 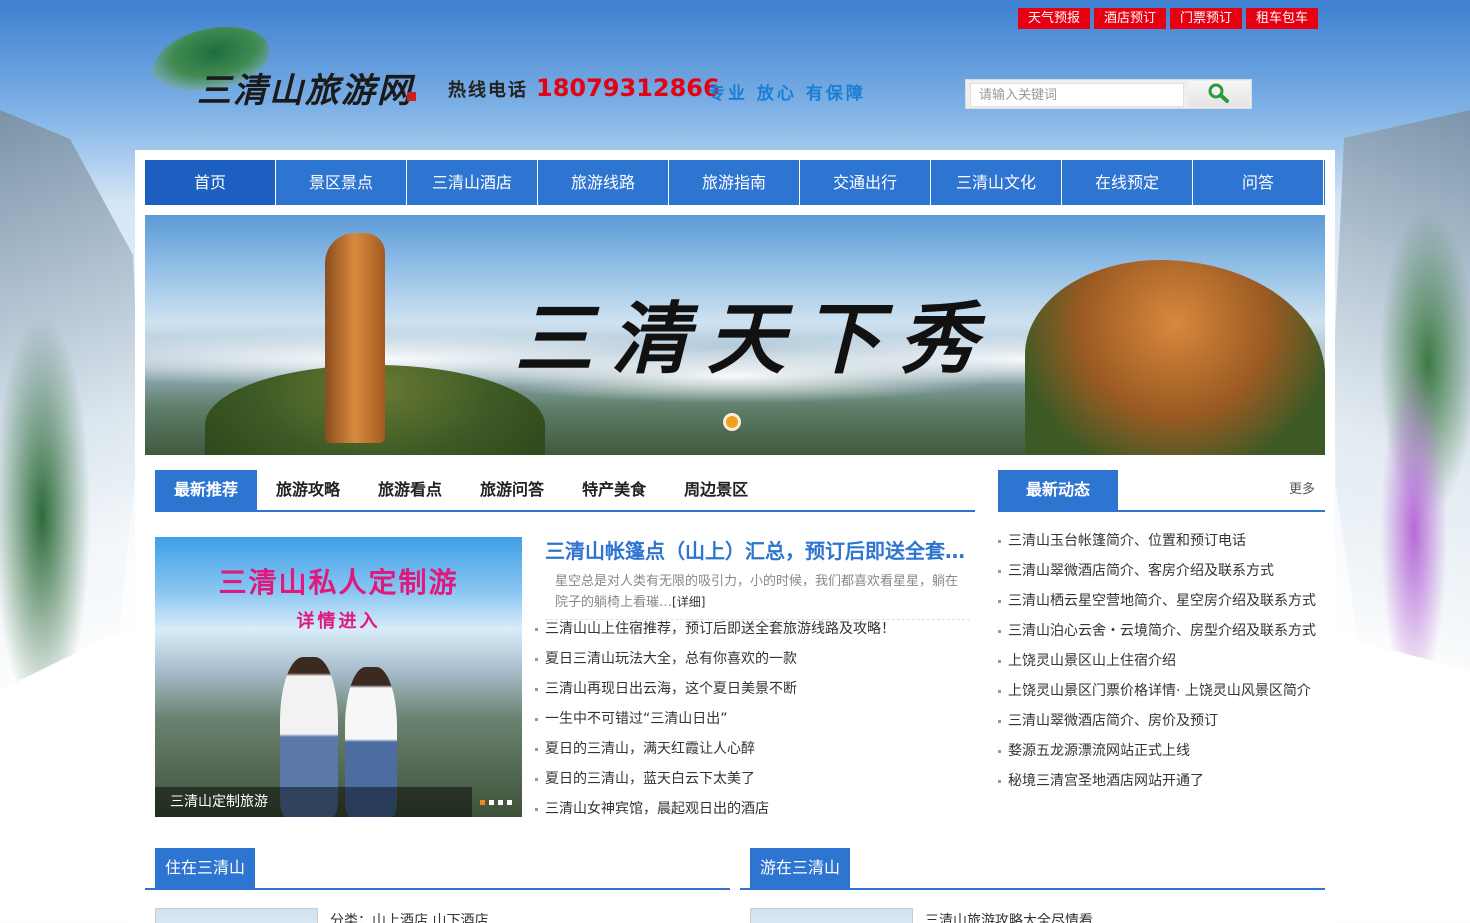 I want to click on search-button, so click(x=1219, y=94).